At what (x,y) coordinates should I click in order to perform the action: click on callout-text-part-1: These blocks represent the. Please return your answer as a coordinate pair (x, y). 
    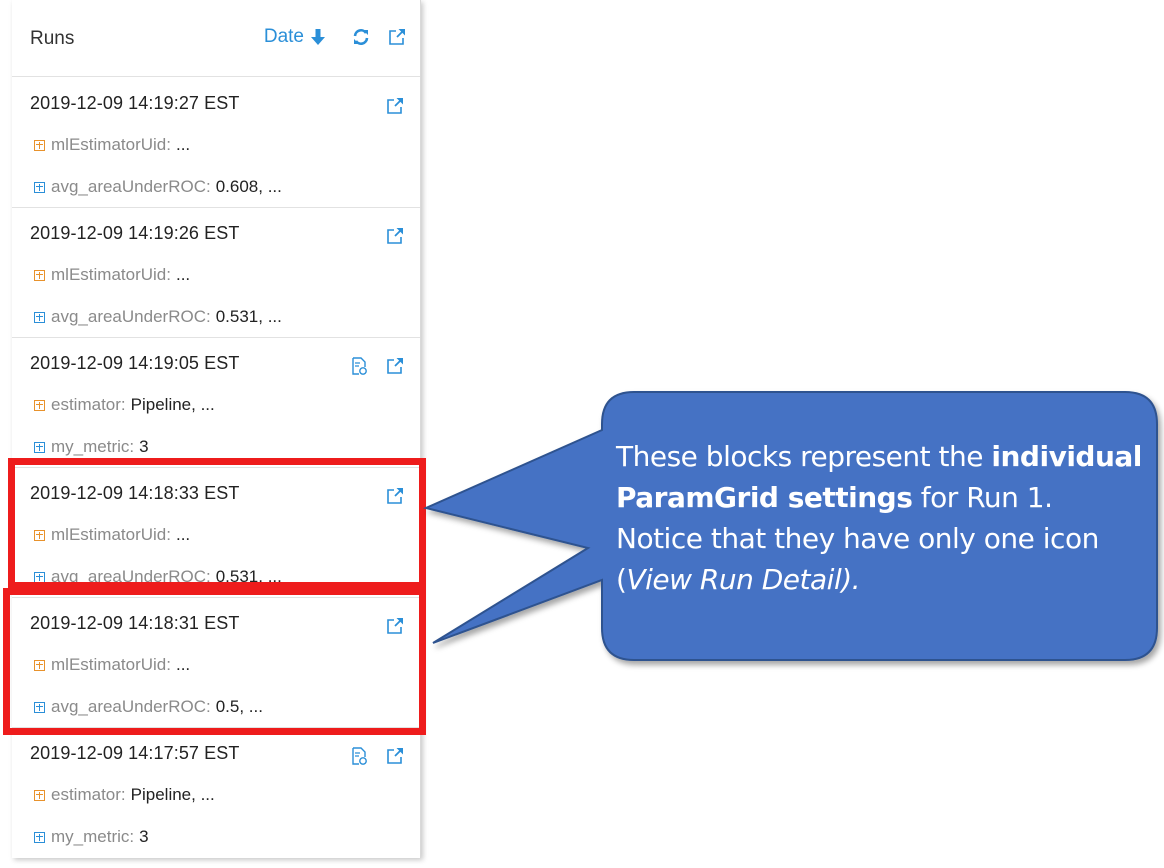
    Looking at the image, I should click on (804, 456).